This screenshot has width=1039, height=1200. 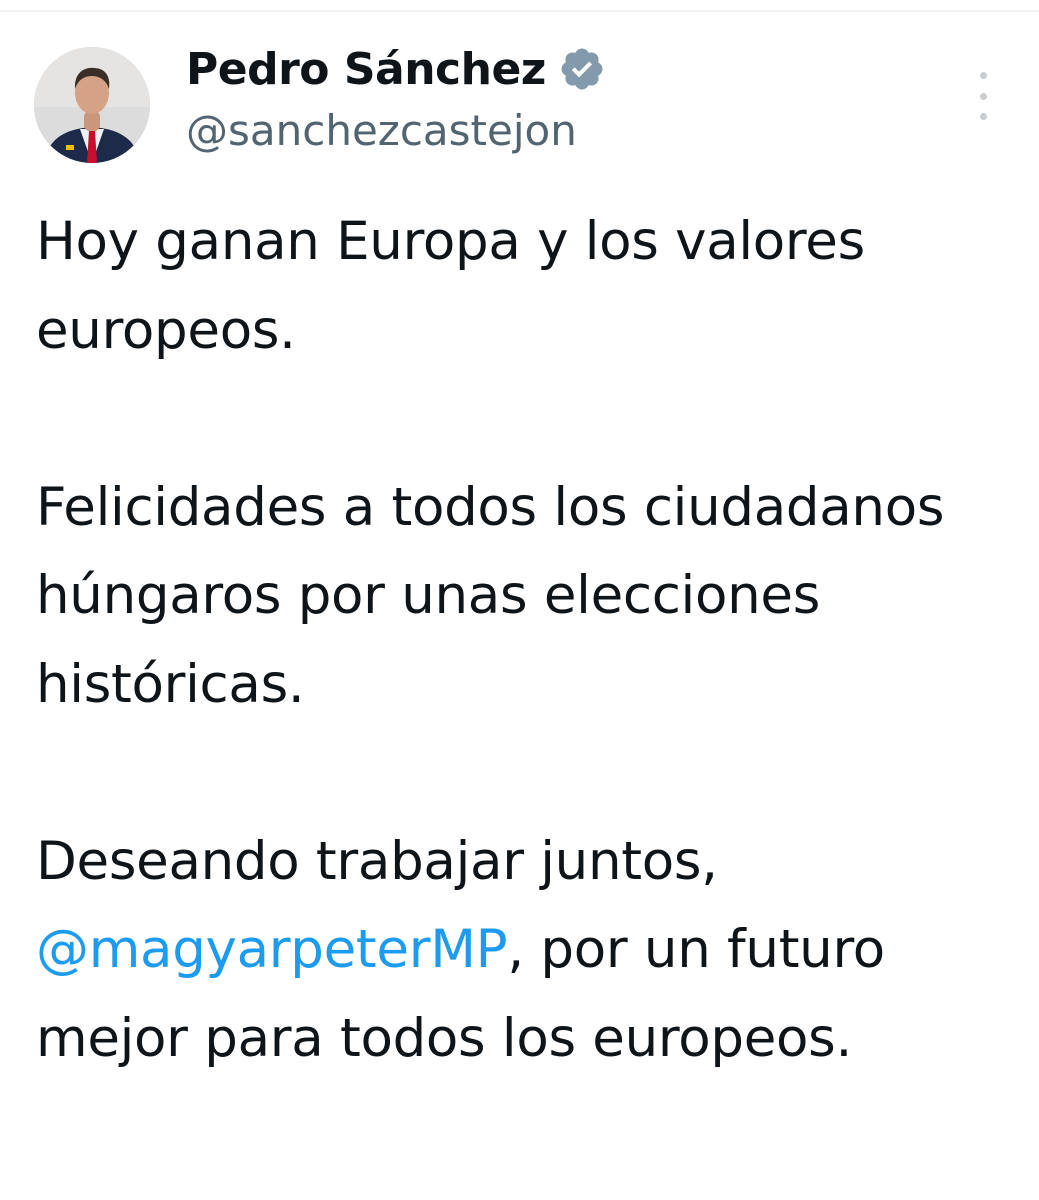 What do you see at coordinates (272, 949) in the screenshot?
I see `mention-link: @magyarpeterMP` at bounding box center [272, 949].